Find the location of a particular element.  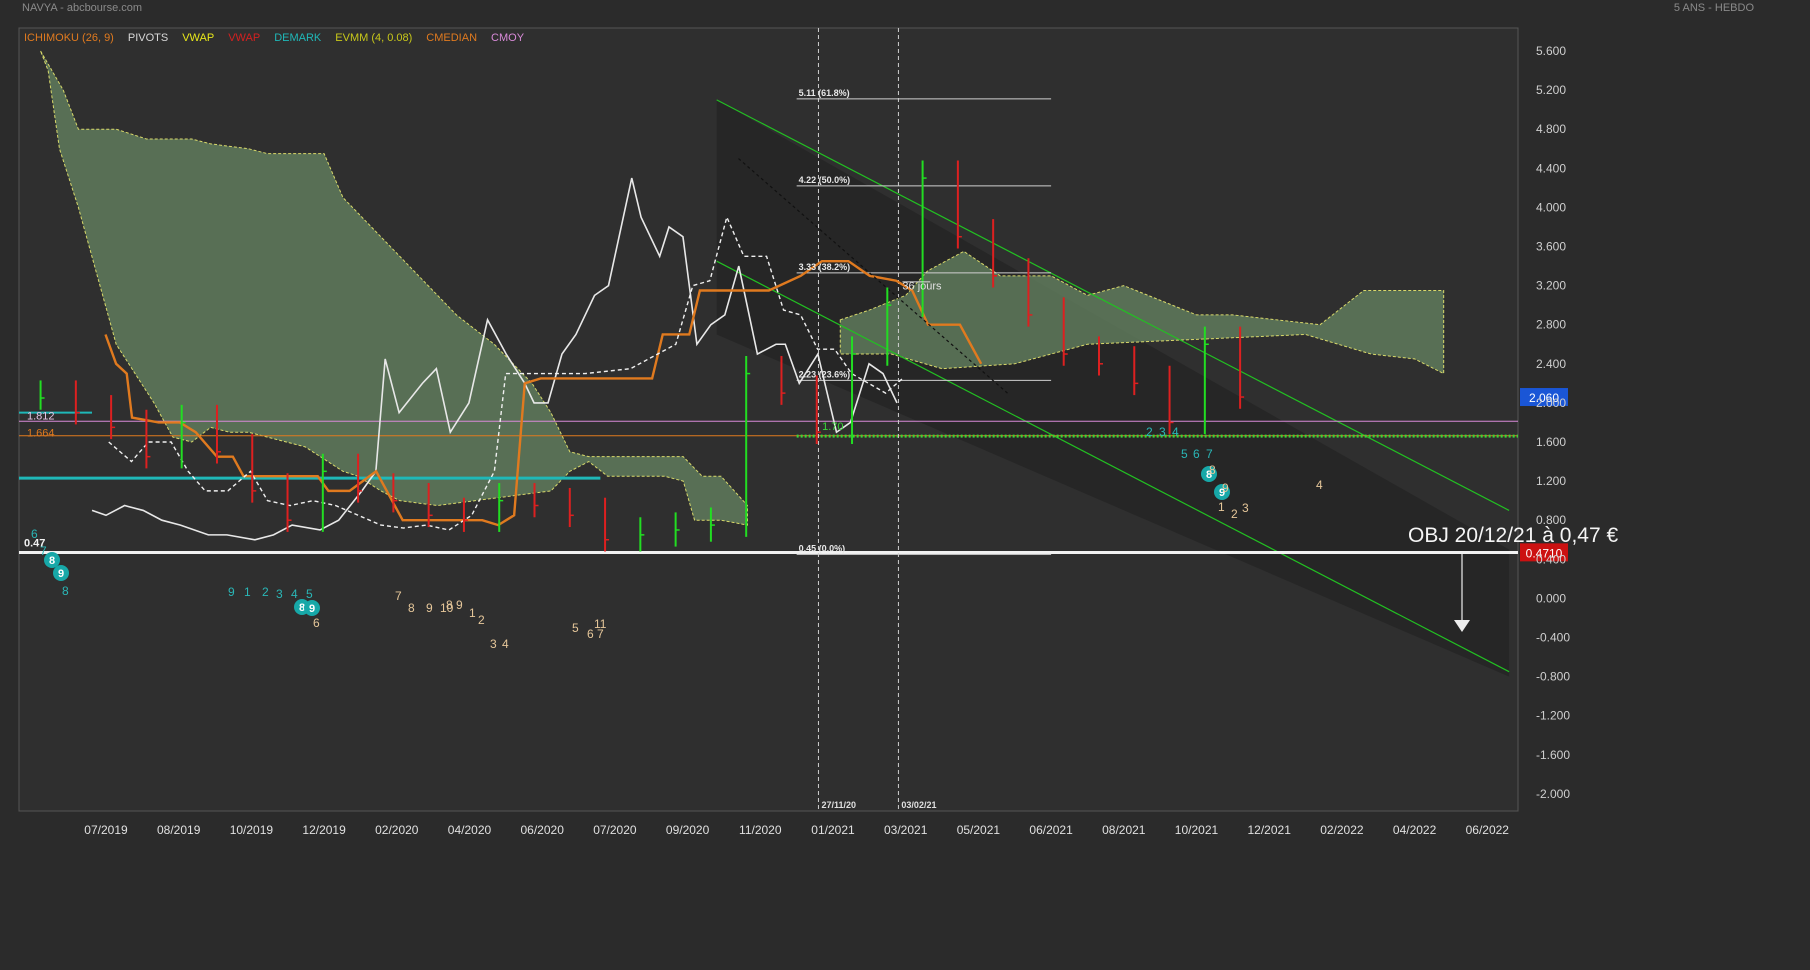

y-tick-label: 3.200 is located at coordinates (1551, 286).